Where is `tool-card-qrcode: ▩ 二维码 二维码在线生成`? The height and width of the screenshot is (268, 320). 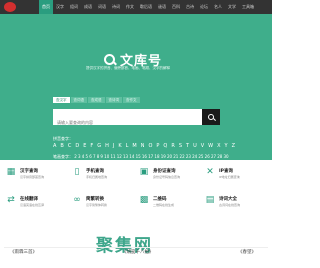
tool-card-qrcode: ▩ 二维码 二维码在线生成 is located at coordinates (169, 204).